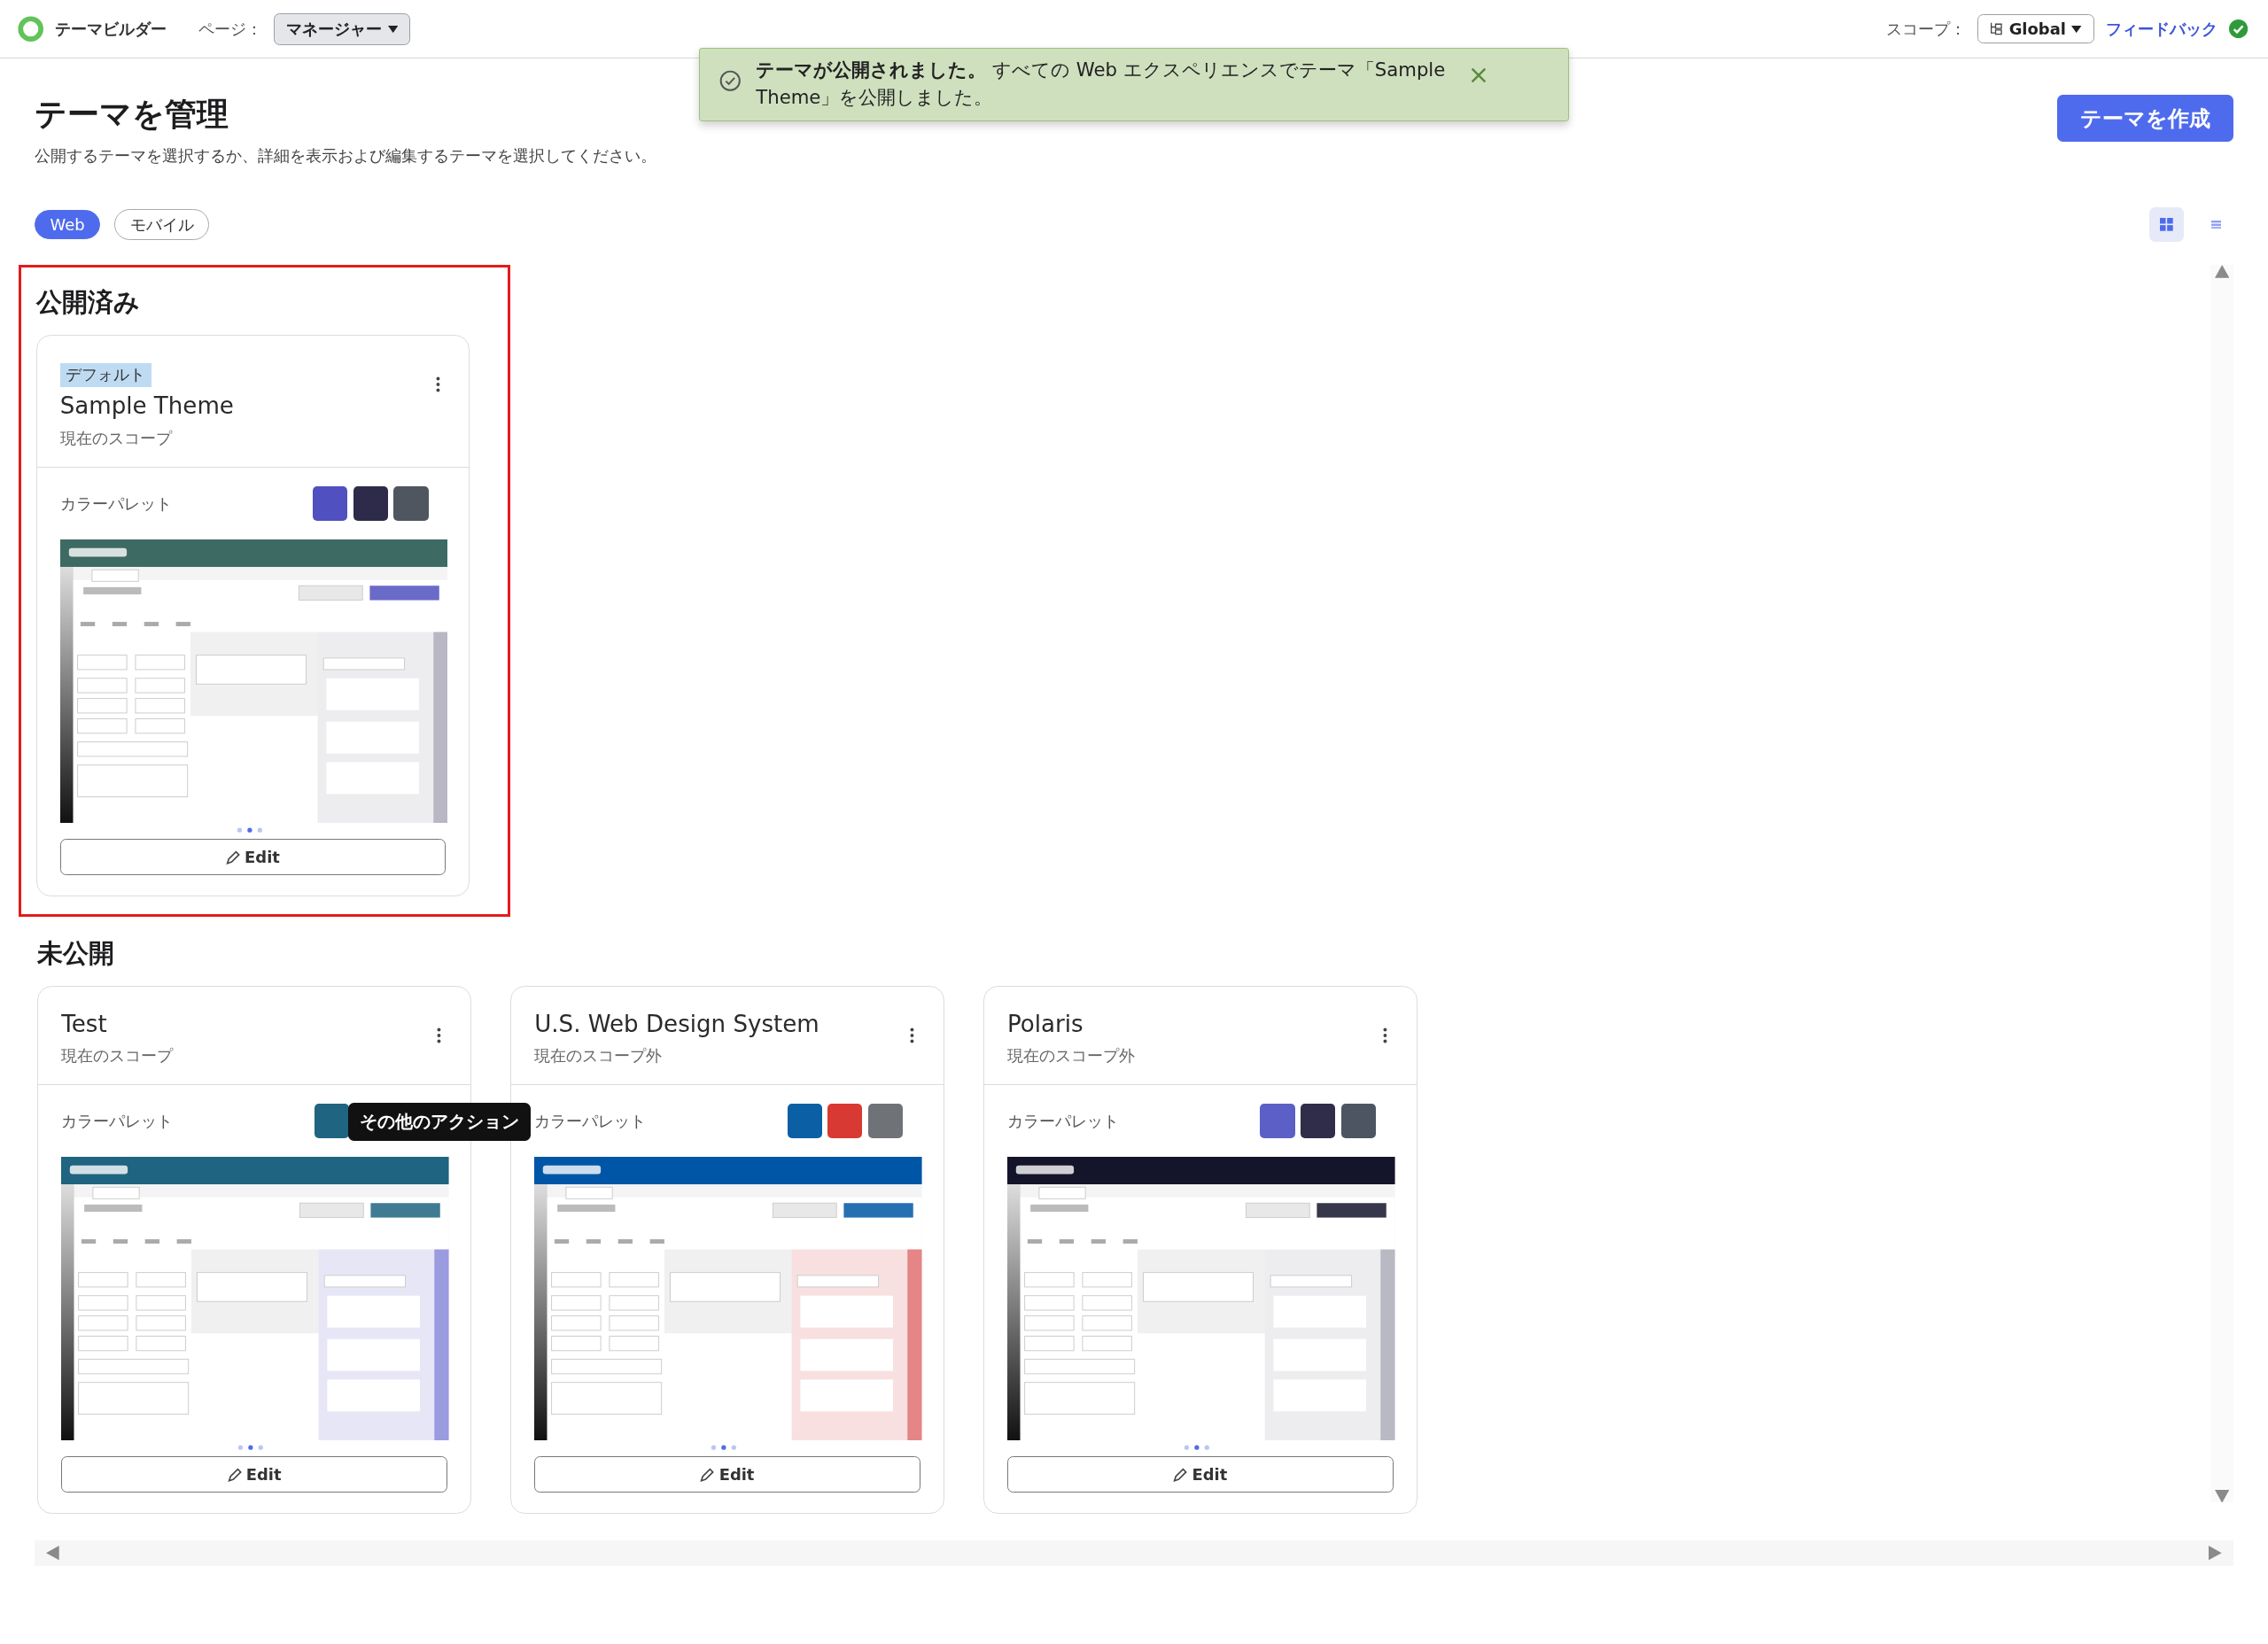  I want to click on grid-view-button, so click(2167, 224).